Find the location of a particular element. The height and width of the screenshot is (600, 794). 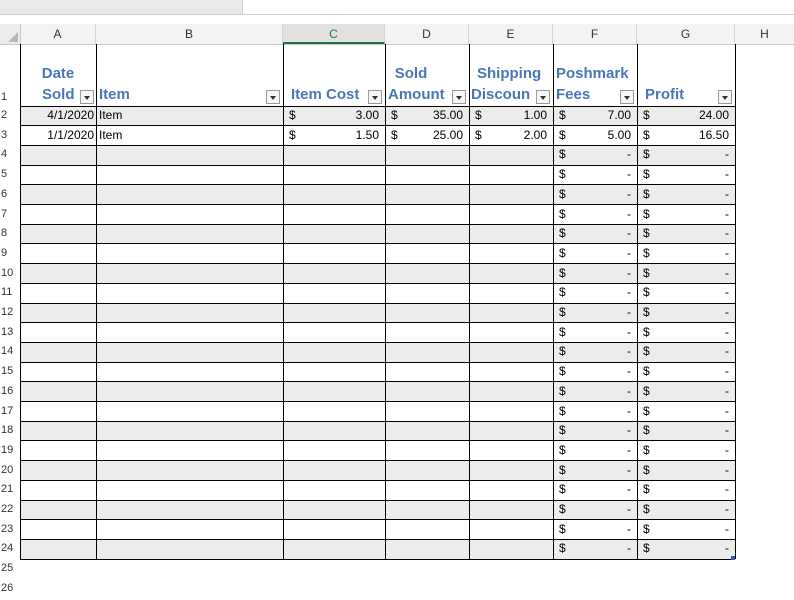

cell-date-sold: 1/1/2020 is located at coordinates (57, 136).